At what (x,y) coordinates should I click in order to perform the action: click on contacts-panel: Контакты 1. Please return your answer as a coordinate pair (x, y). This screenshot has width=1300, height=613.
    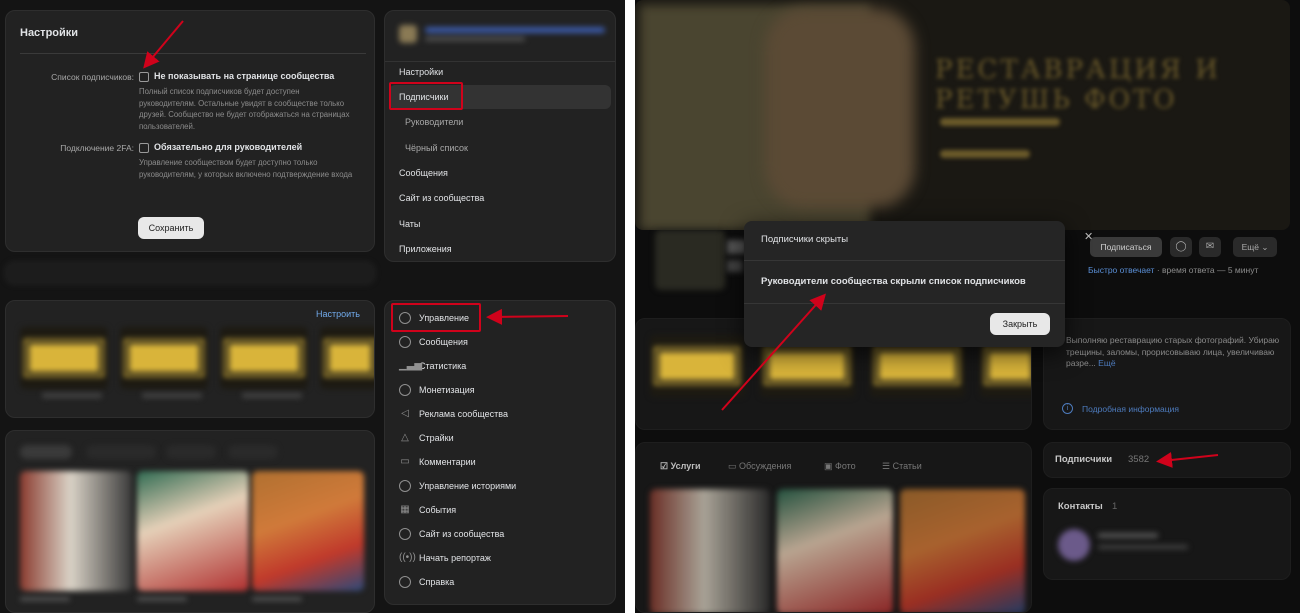
    Looking at the image, I should click on (1167, 534).